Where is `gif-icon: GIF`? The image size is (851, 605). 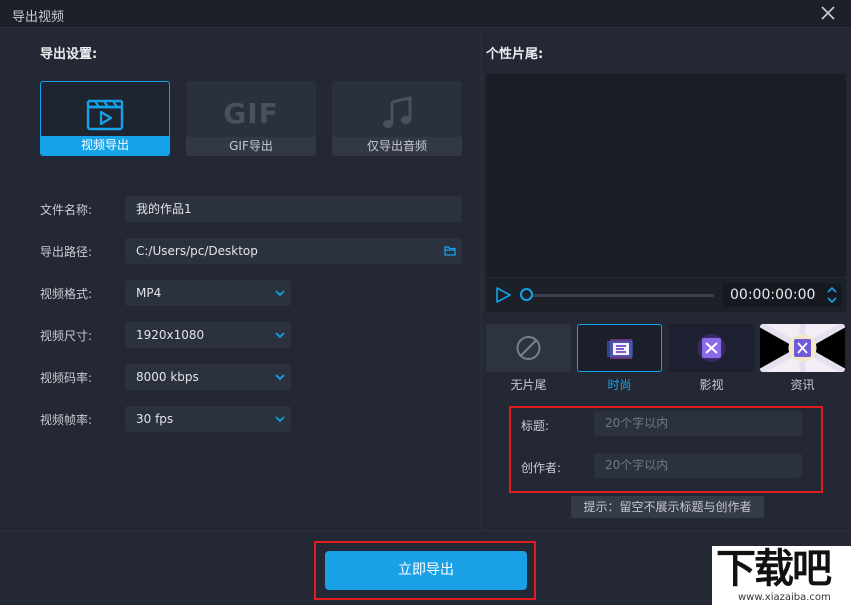 gif-icon: GIF is located at coordinates (251, 113).